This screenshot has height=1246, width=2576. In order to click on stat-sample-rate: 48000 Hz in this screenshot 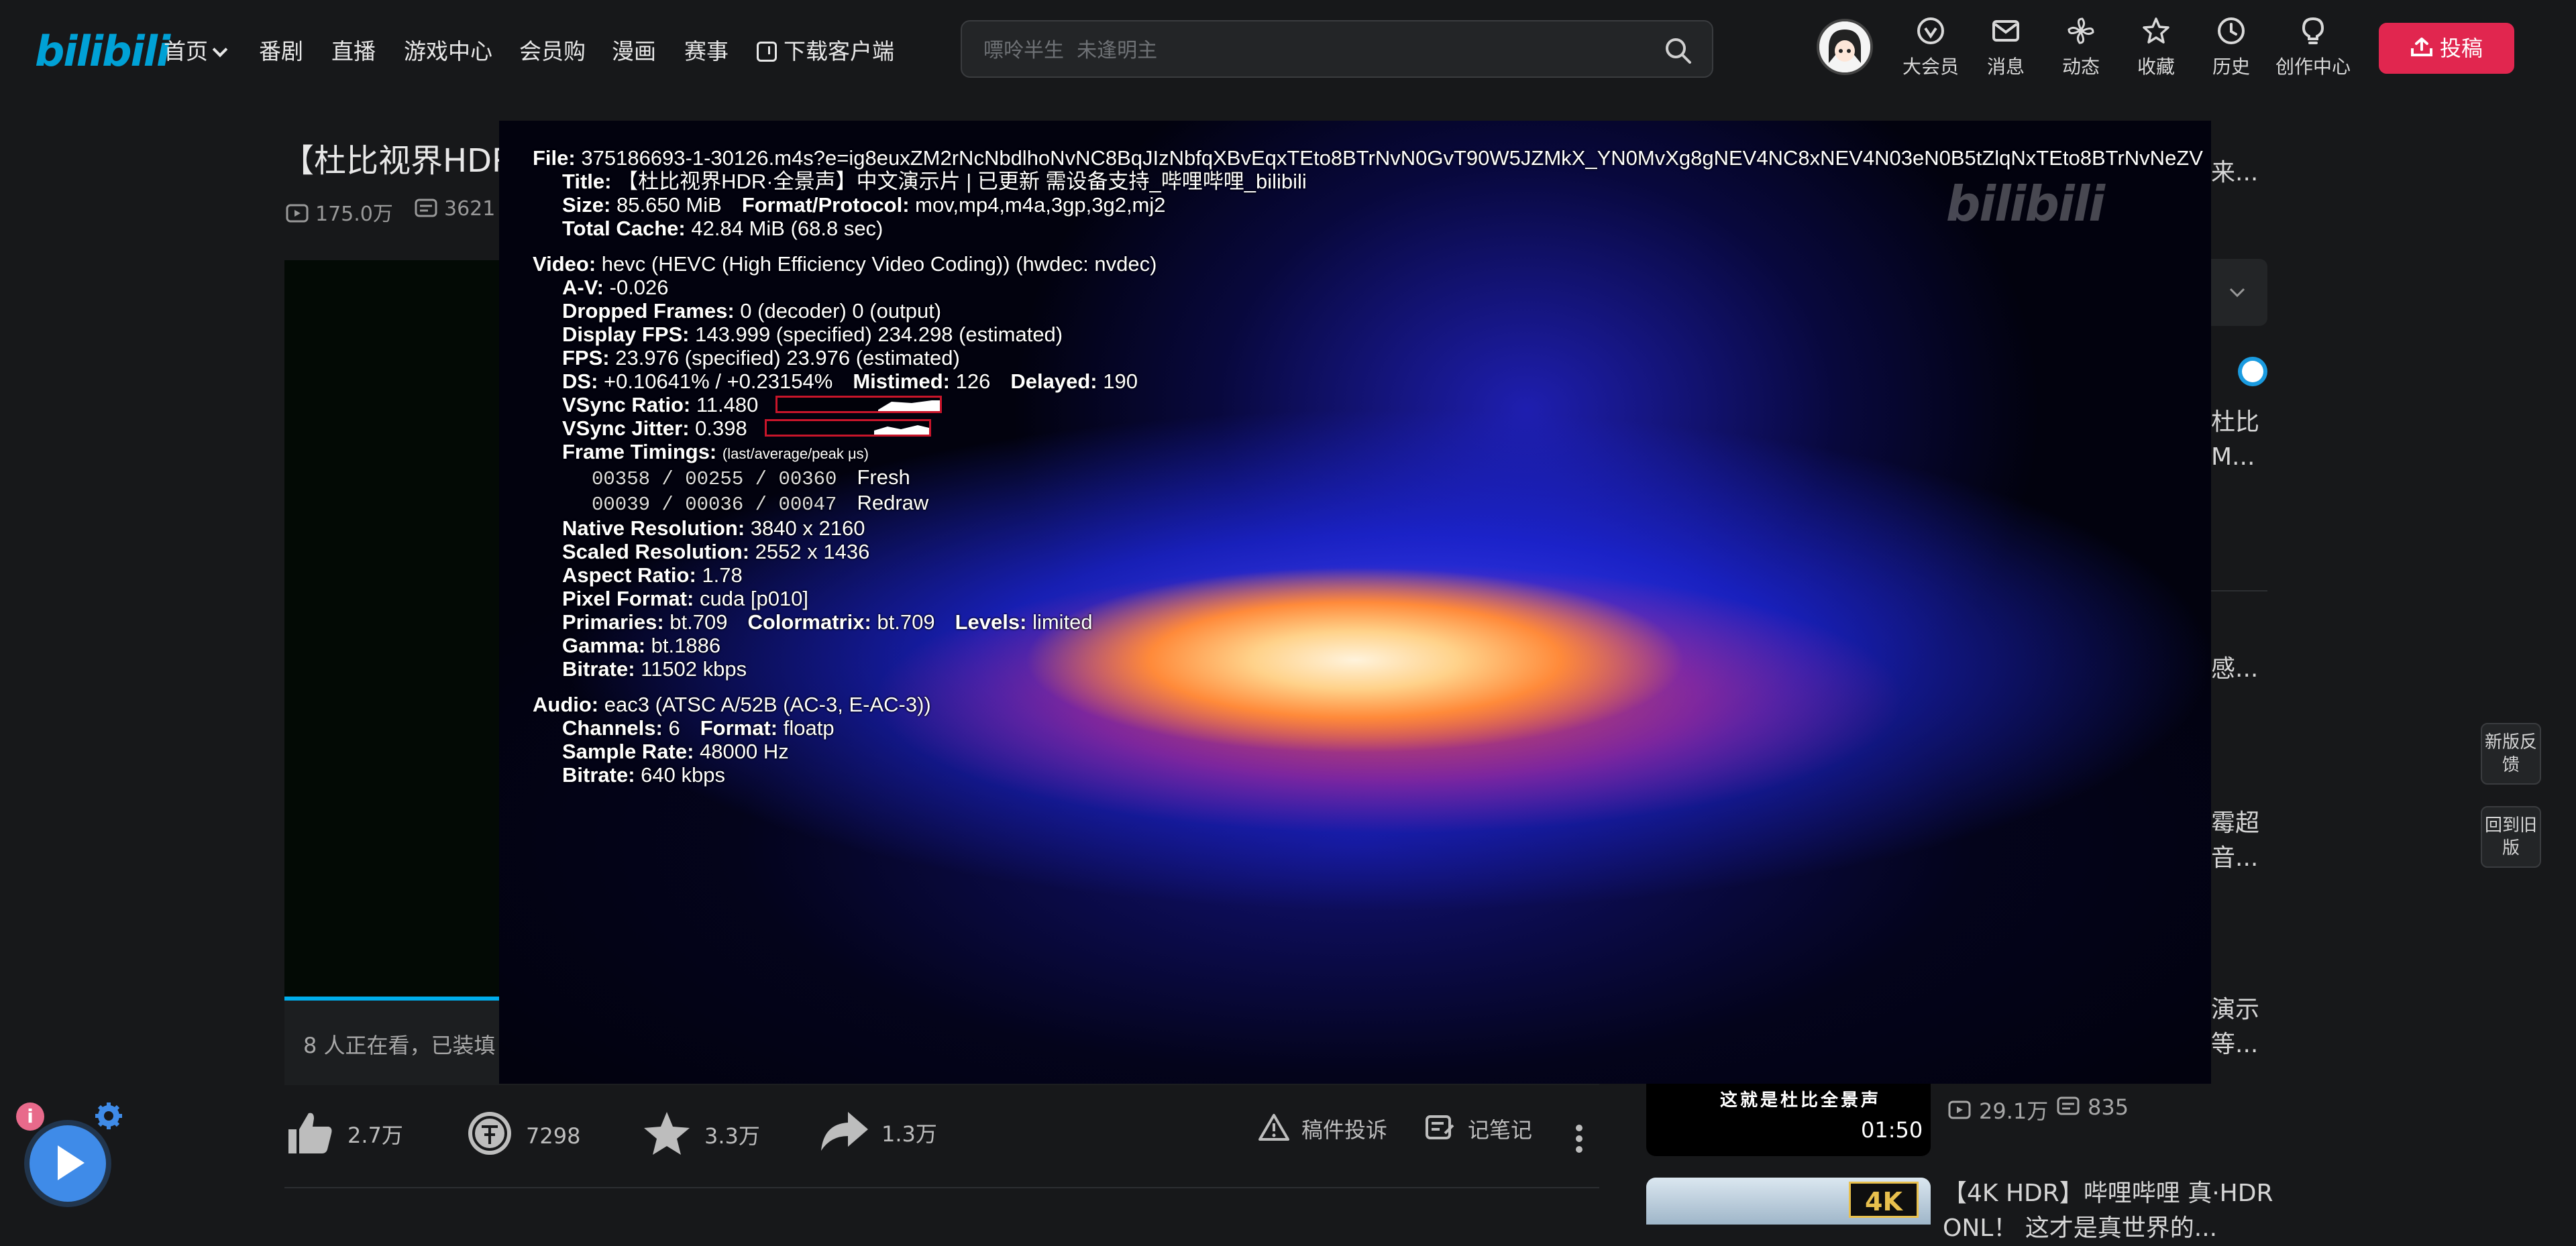, I will do `click(744, 751)`.